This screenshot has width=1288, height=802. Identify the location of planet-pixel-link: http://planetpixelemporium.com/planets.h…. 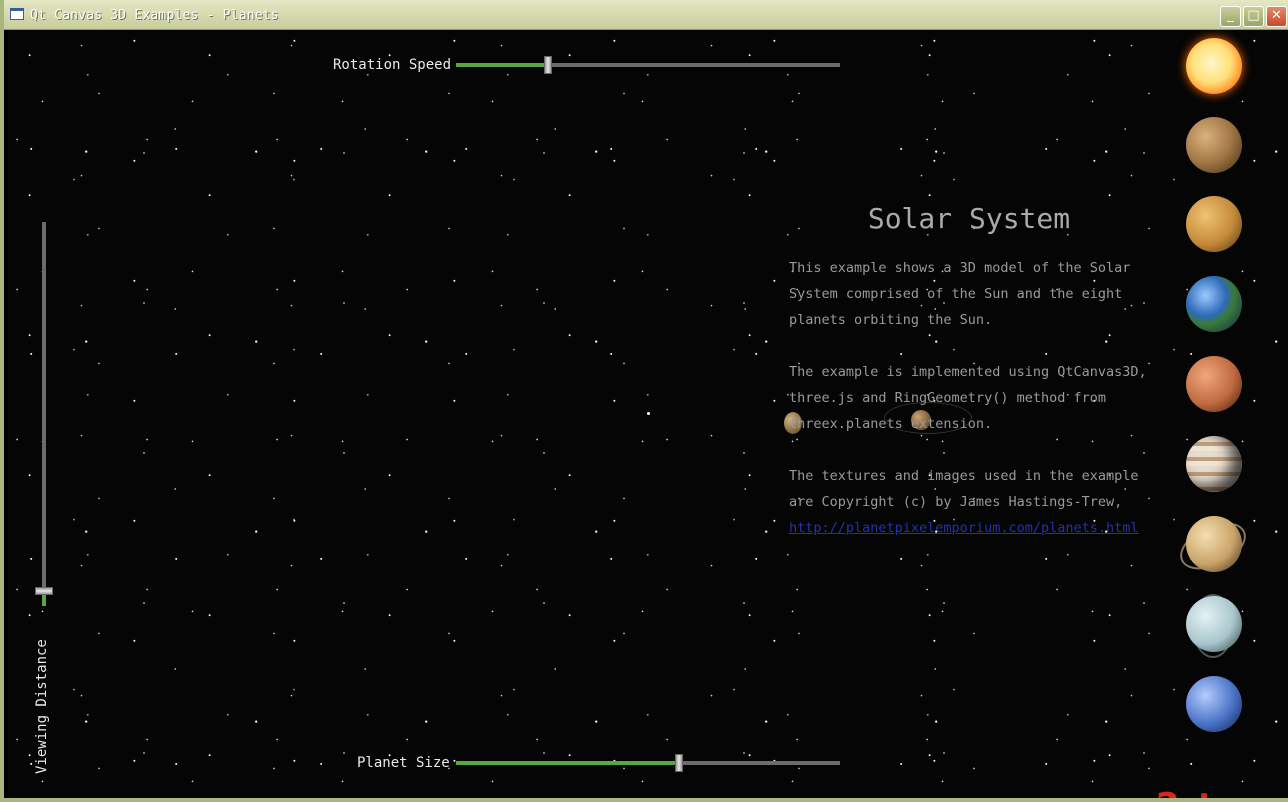
(964, 528).